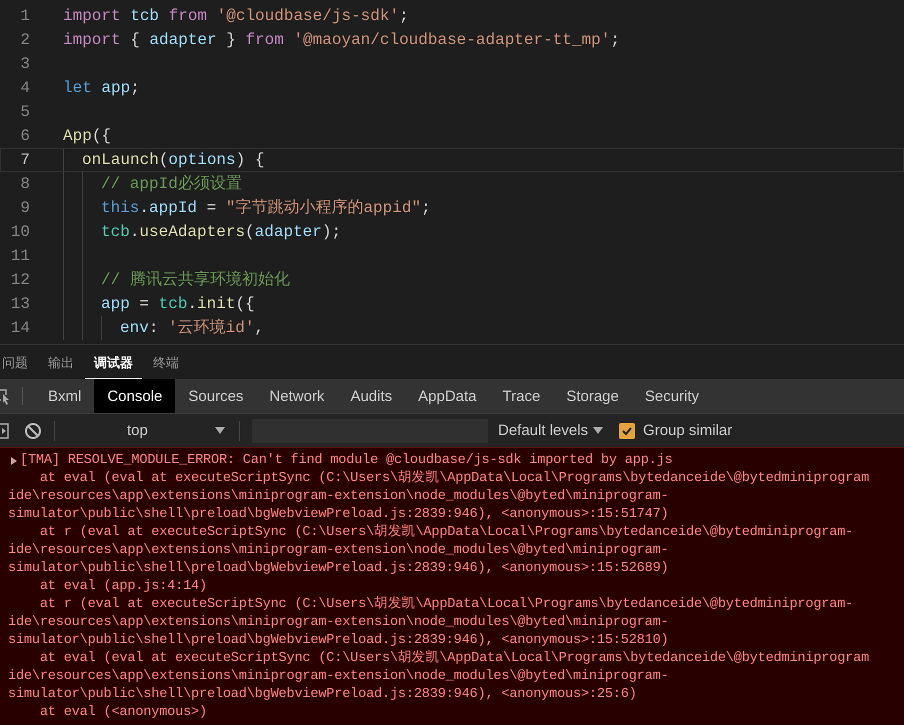  What do you see at coordinates (236, 16) in the screenshot?
I see `code-line: import tcb from '@cloudbase/js-sdk';` at bounding box center [236, 16].